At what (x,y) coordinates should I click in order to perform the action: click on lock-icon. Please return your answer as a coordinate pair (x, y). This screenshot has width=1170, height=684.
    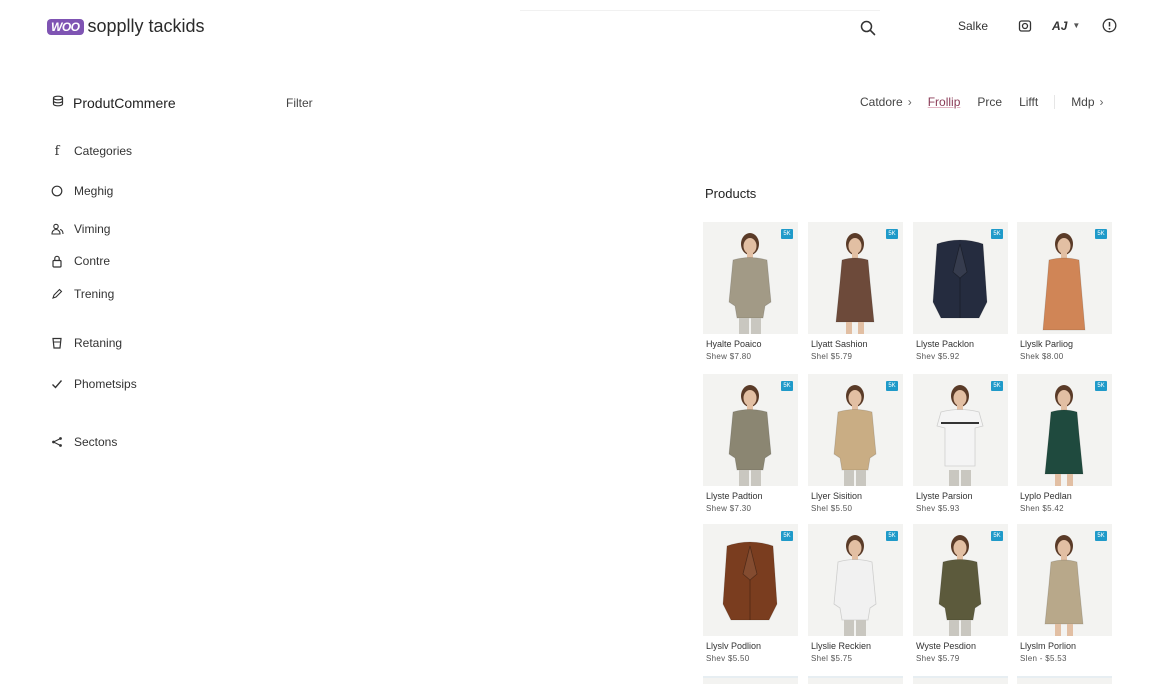
    Looking at the image, I should click on (57, 261).